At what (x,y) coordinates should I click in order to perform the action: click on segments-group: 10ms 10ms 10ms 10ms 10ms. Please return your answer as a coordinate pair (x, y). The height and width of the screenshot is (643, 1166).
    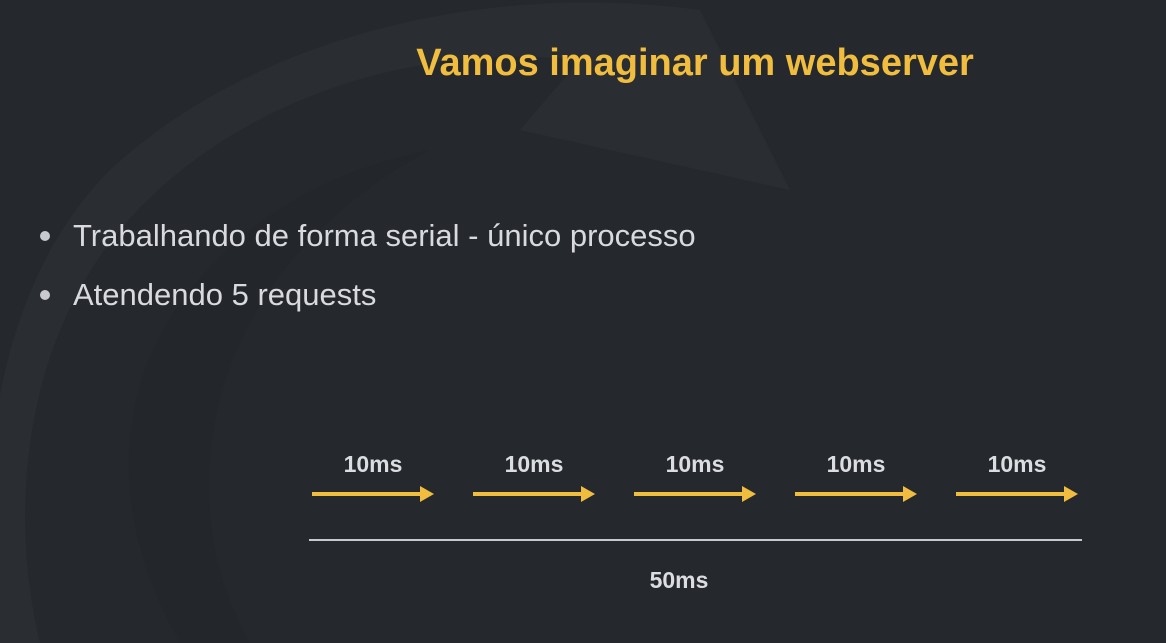
    Looking at the image, I should click on (695, 476).